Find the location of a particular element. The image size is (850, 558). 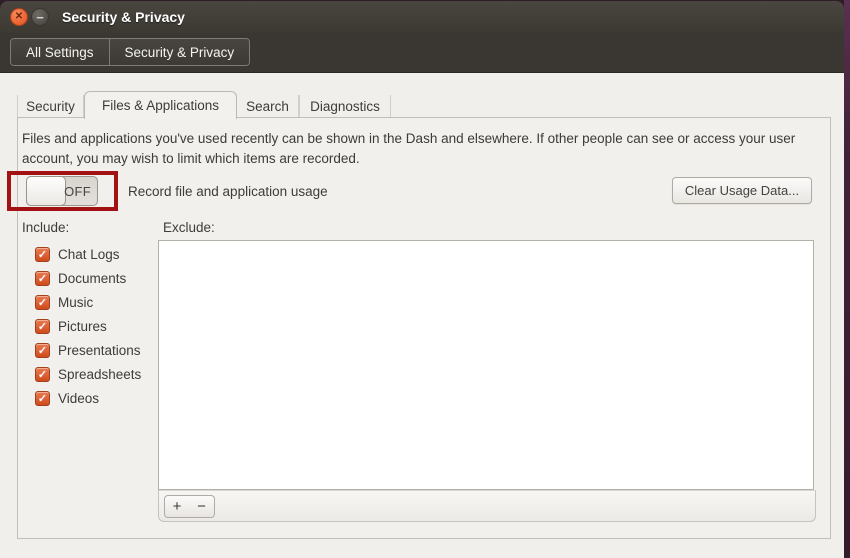

include-item-chat-logs: ✓ Chat Logs is located at coordinates (77, 254).